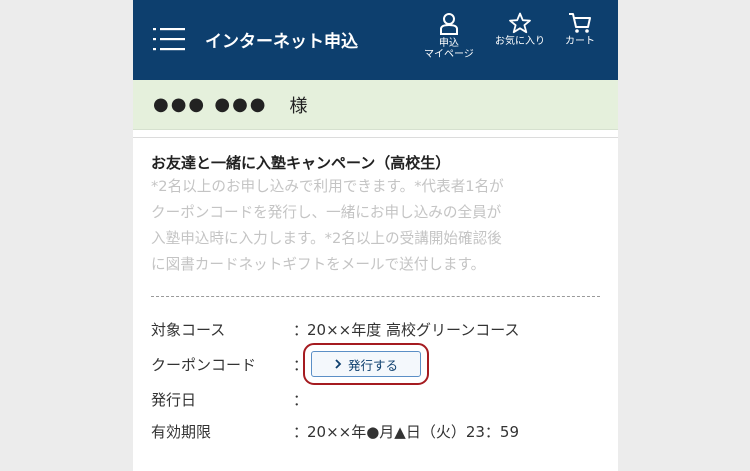 This screenshot has width=750, height=471. I want to click on issue-button-label: 発行する, so click(372, 365).